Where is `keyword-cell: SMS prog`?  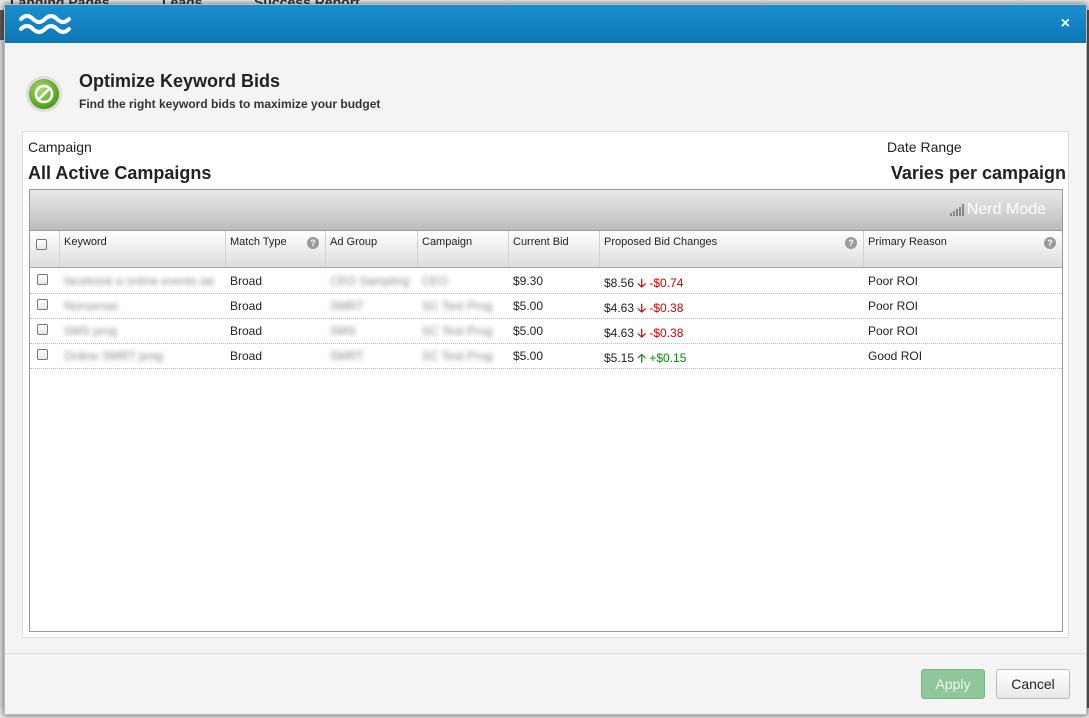 keyword-cell: SMS prog is located at coordinates (91, 331).